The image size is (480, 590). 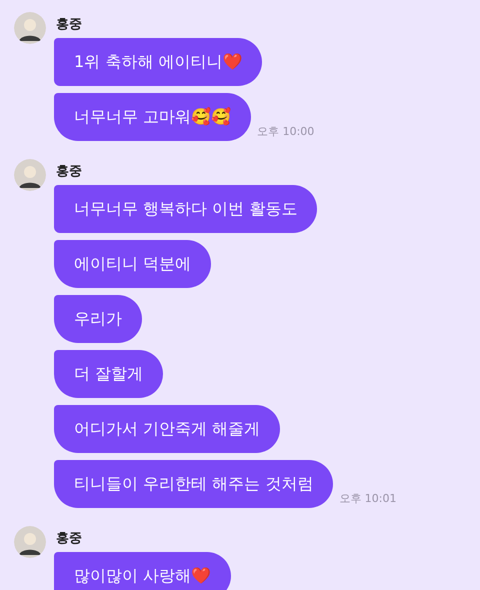 What do you see at coordinates (367, 498) in the screenshot?
I see `timestamp: 오후 10:01` at bounding box center [367, 498].